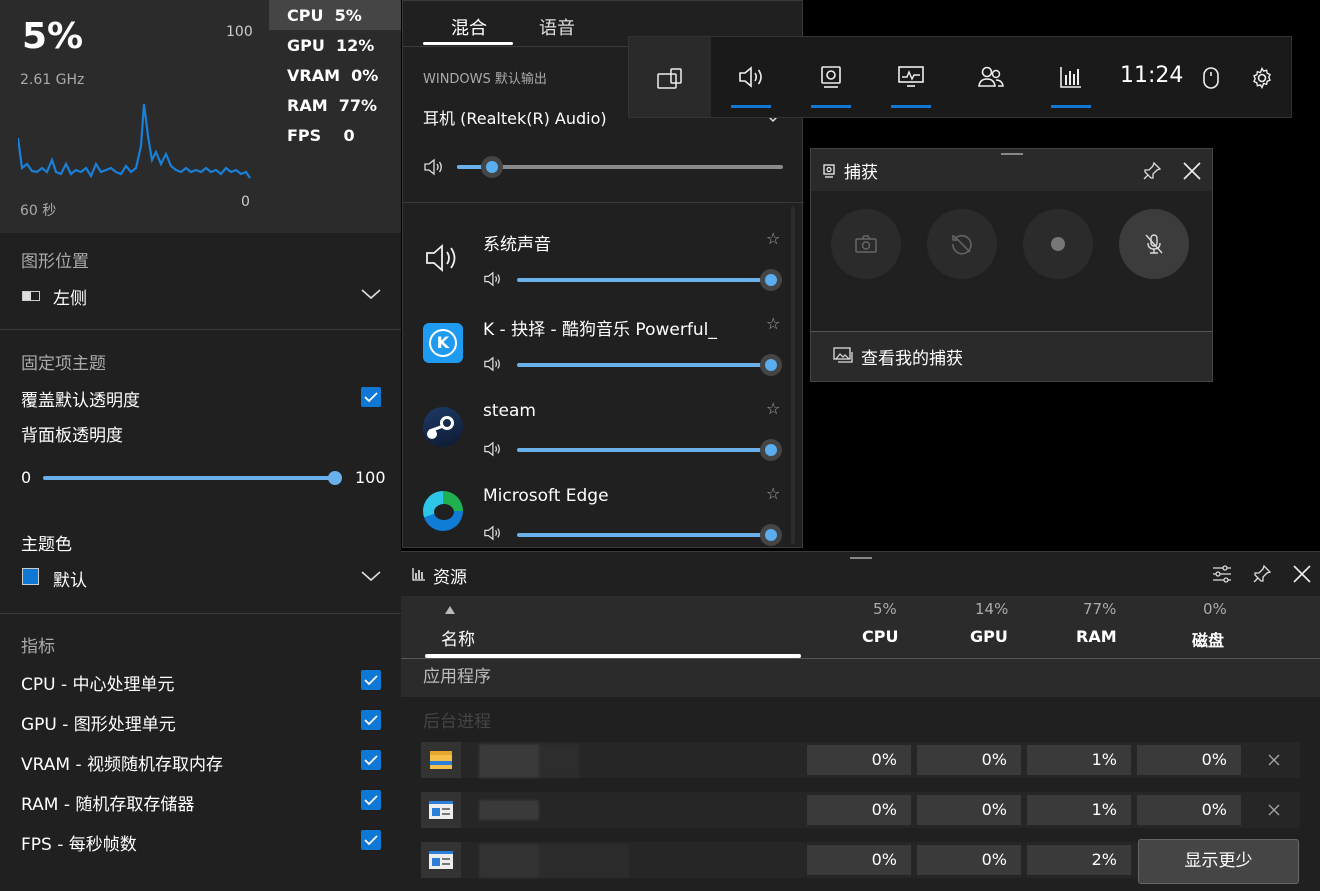 The width and height of the screenshot is (1320, 891). I want to click on mic-toggle-button, so click(1154, 244).